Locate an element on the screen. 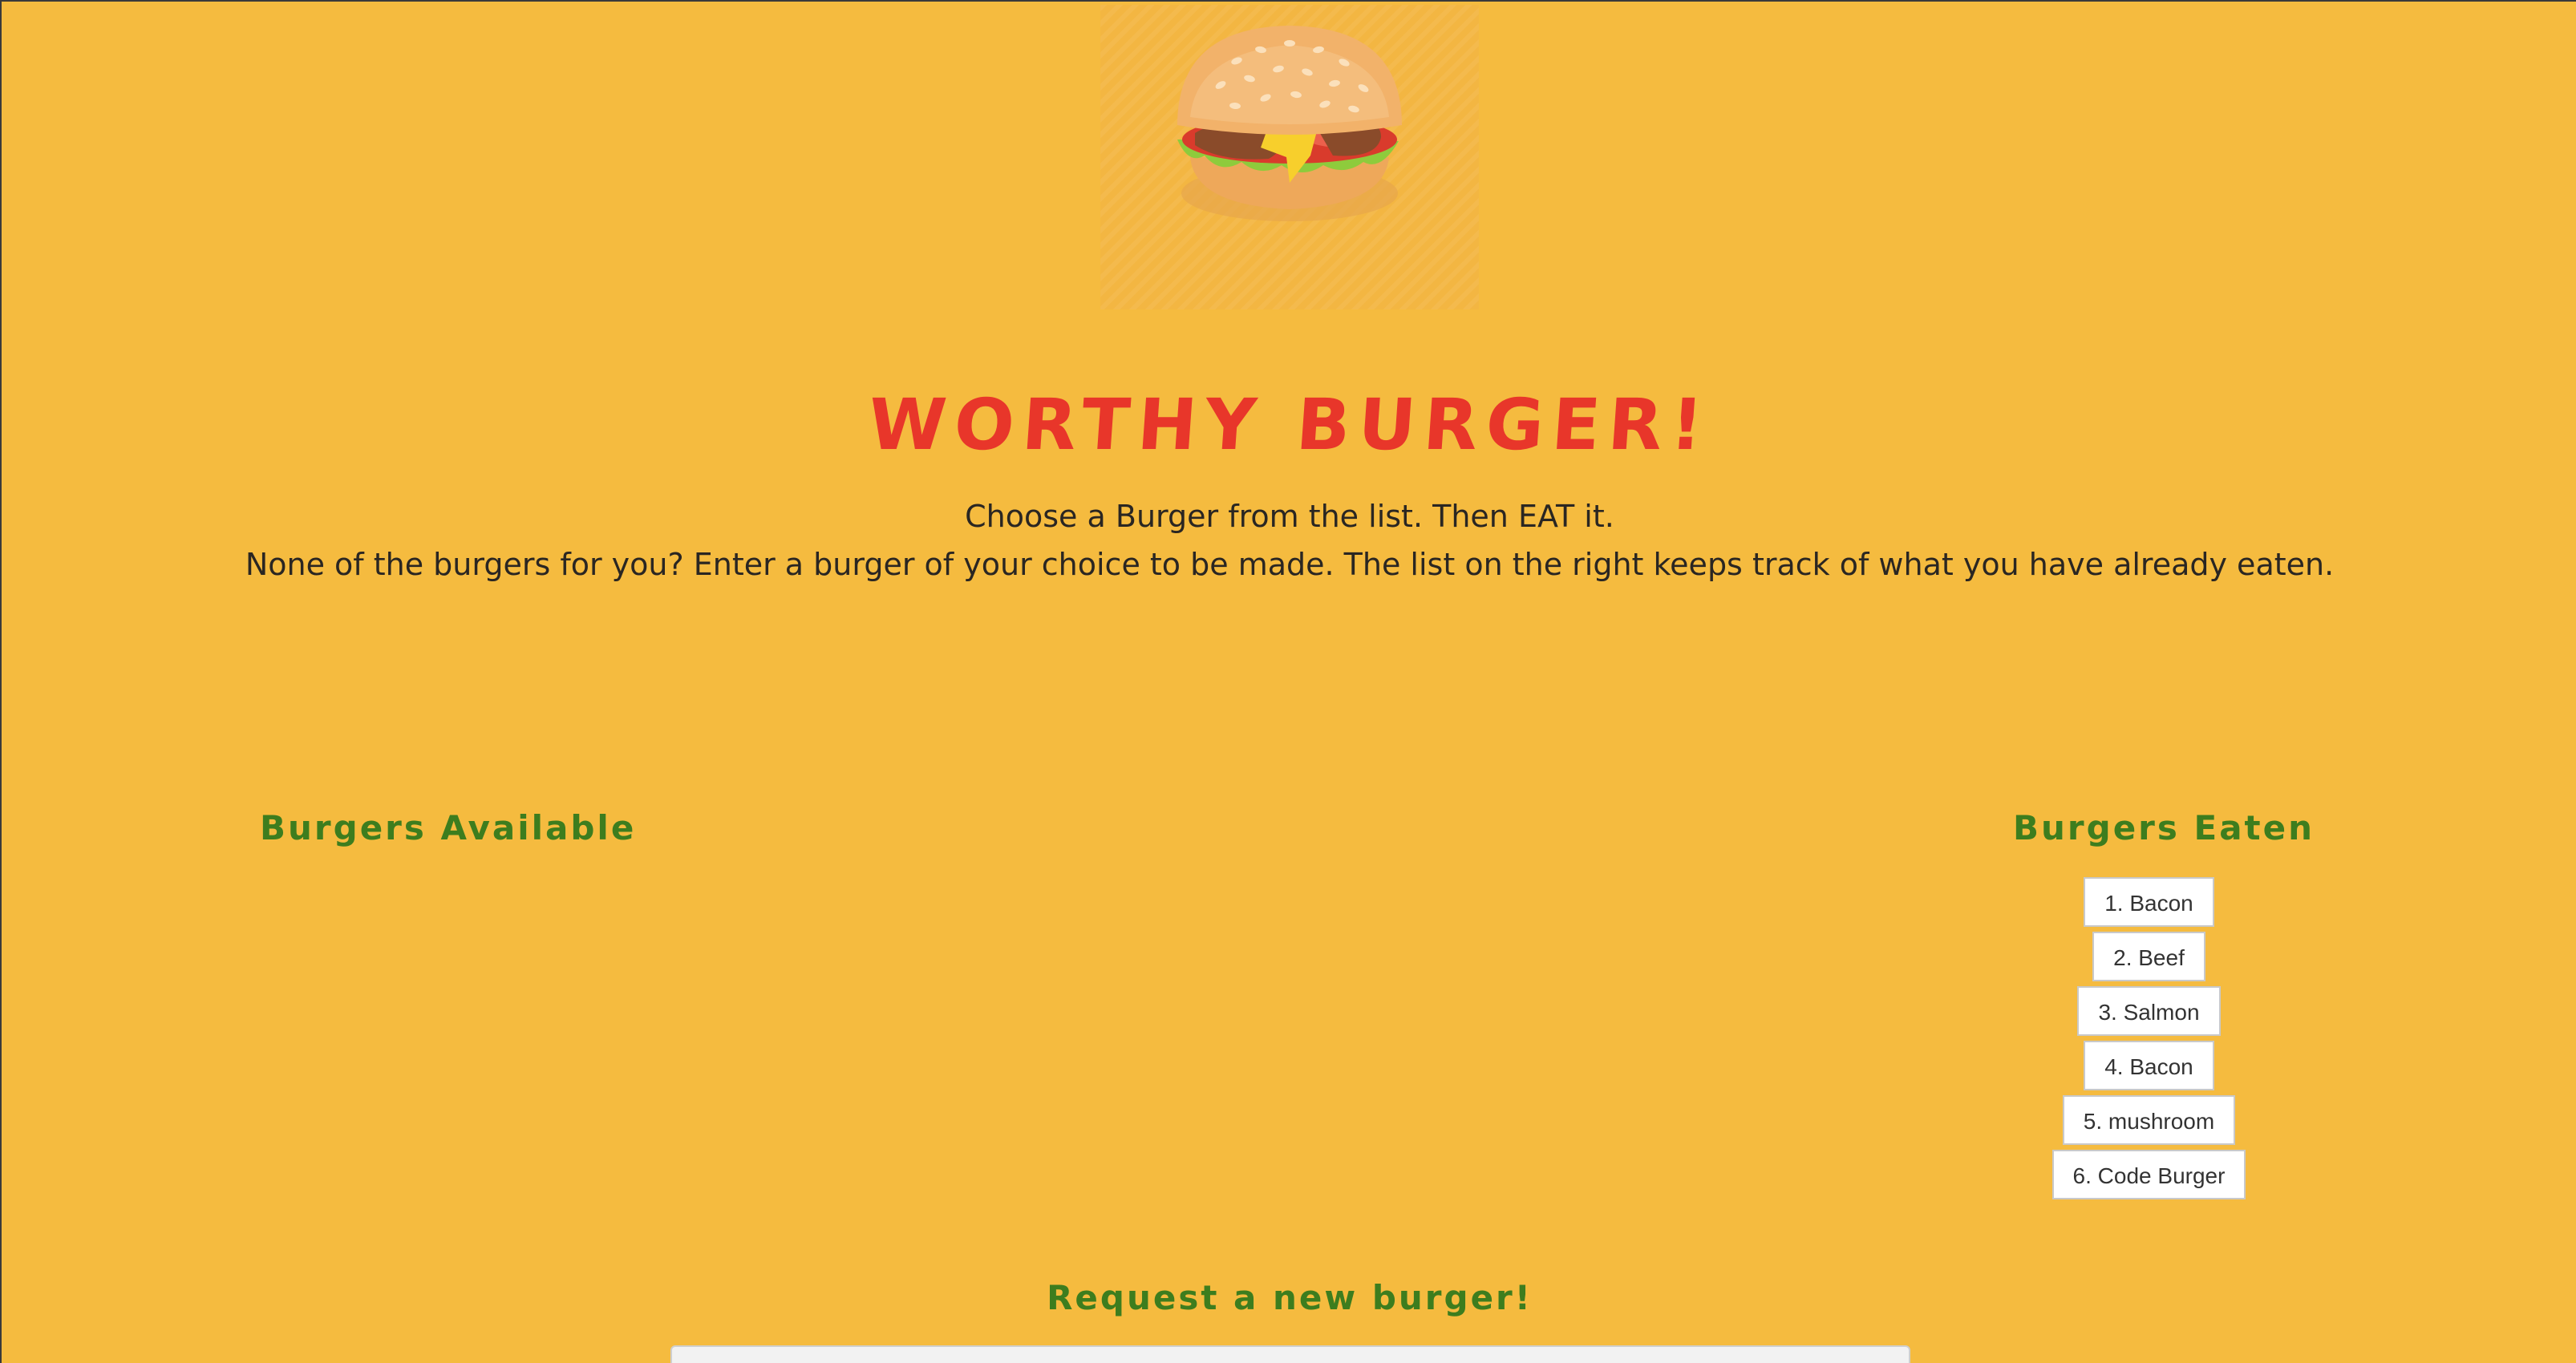 The image size is (2576, 1363). eaten-burger-item: 1. Bacon is located at coordinates (2149, 902).